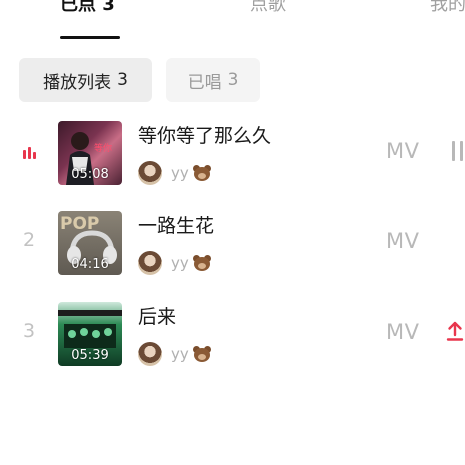  I want to click on song-row: 2 POP 04:16 一路生花 yy MV, so click(232, 242).